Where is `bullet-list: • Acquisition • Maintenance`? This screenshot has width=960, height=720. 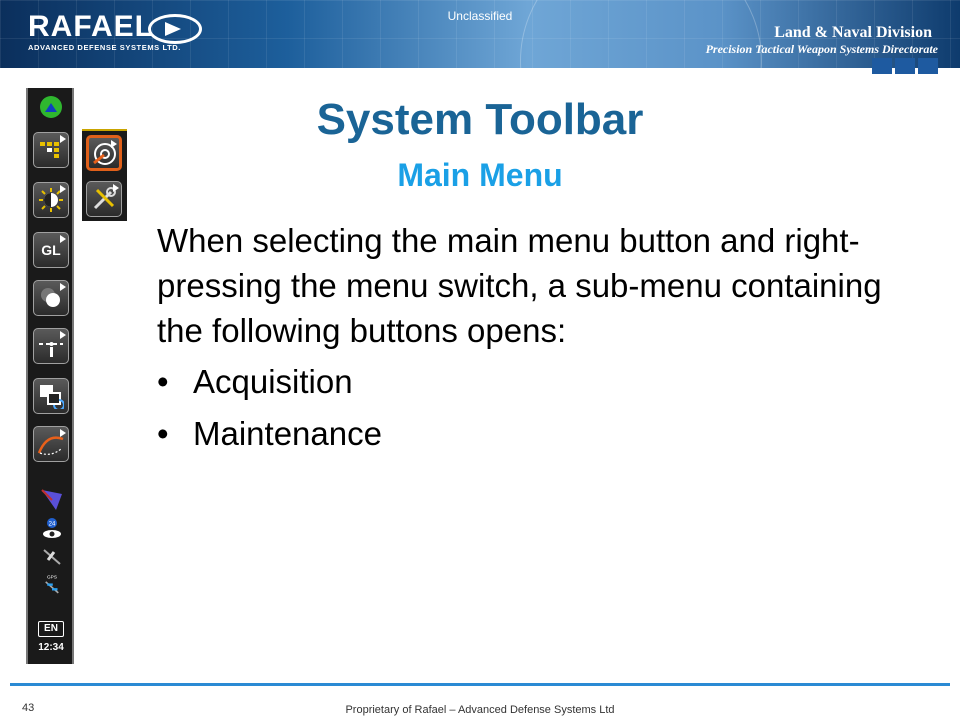 bullet-list: • Acquisition • Maintenance is located at coordinates (507, 412).